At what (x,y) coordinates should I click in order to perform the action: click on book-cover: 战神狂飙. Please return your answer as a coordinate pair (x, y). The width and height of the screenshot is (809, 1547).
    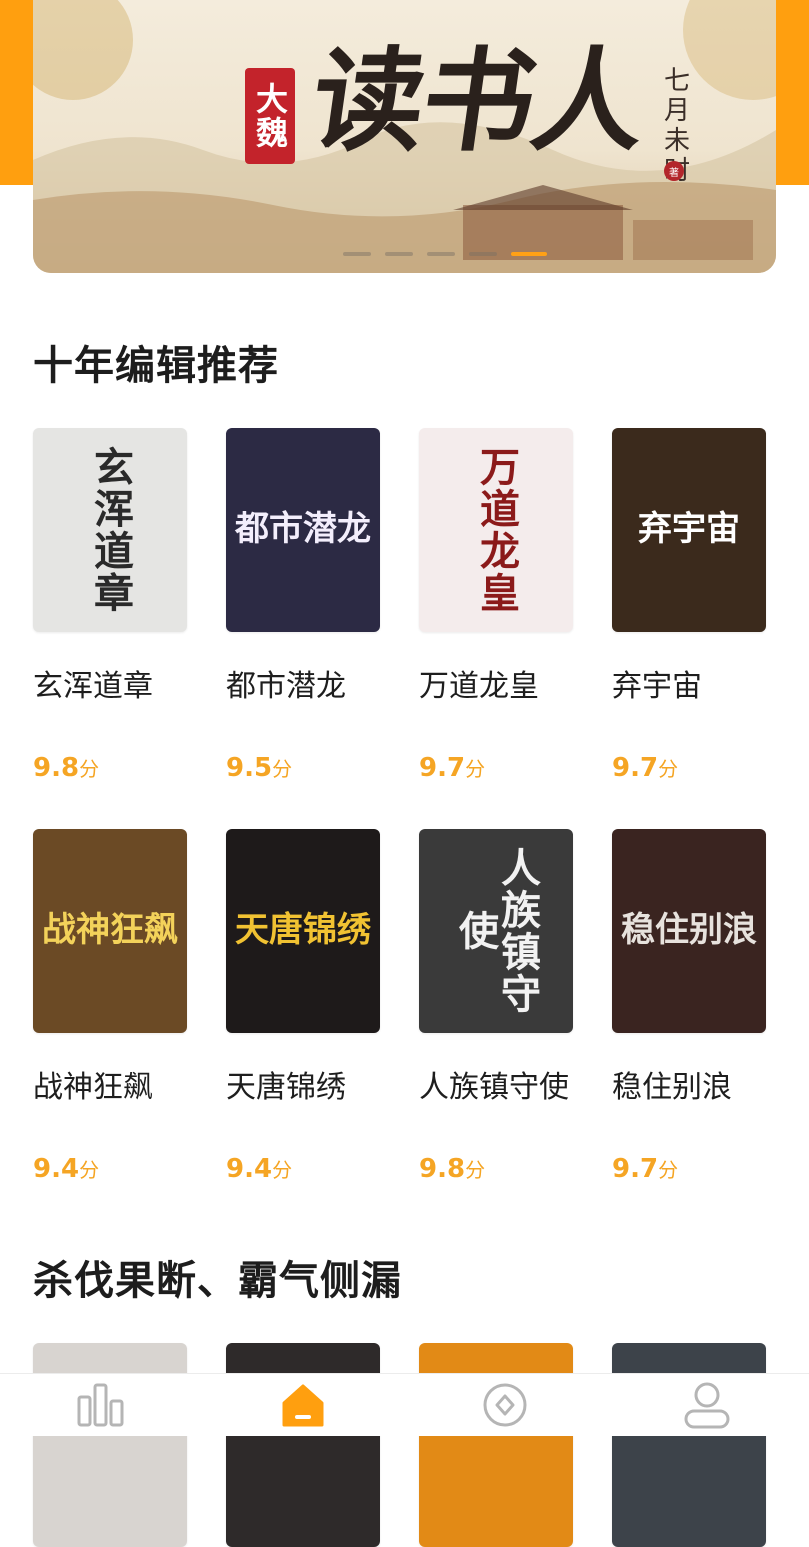
    Looking at the image, I should click on (110, 931).